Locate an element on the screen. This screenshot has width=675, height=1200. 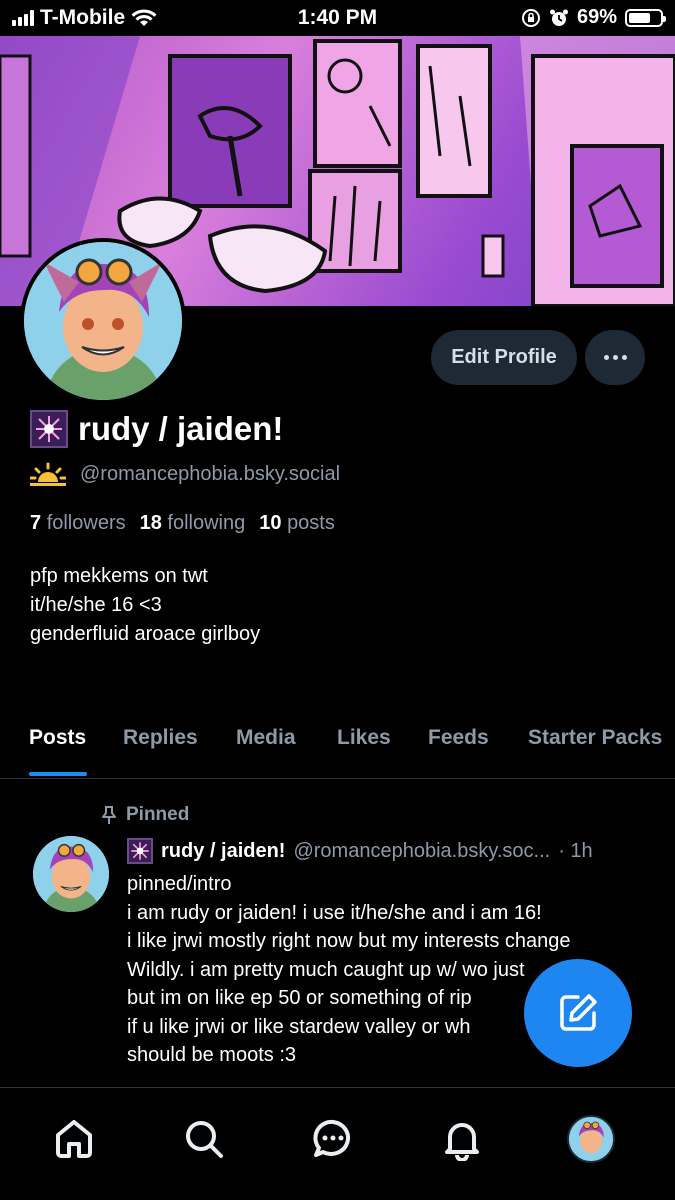
tab-posts: Posts is located at coordinates (57, 738).